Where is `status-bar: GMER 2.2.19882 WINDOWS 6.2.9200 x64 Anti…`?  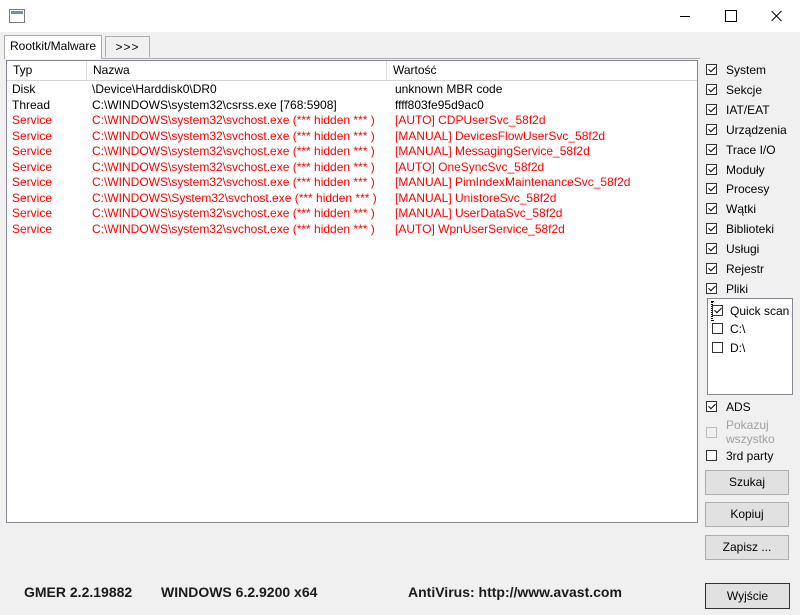
status-bar: GMER 2.2.19882 WINDOWS 6.2.9200 x64 Anti… is located at coordinates (400, 594).